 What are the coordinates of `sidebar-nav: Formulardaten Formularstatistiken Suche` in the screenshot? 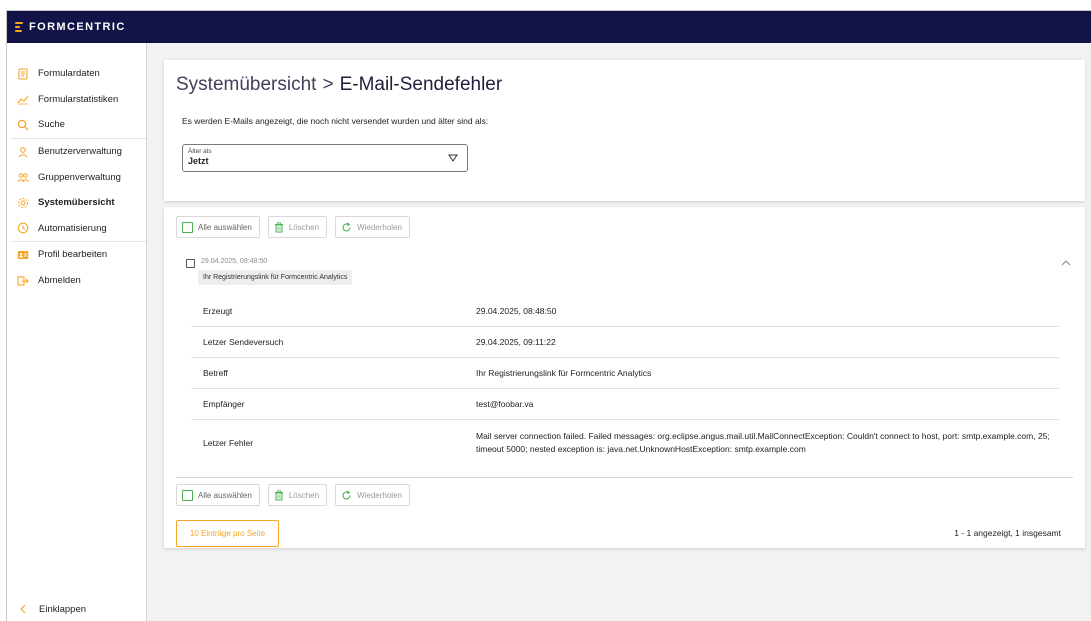 It's located at (76, 168).